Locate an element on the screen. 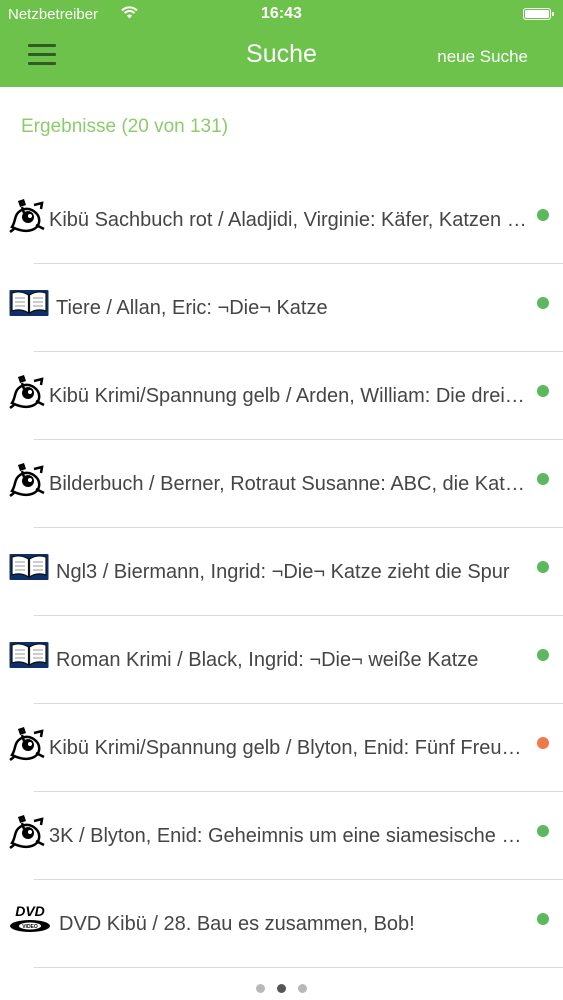 This screenshot has height=1000, width=563. clock: 16:43 is located at coordinates (281, 13).